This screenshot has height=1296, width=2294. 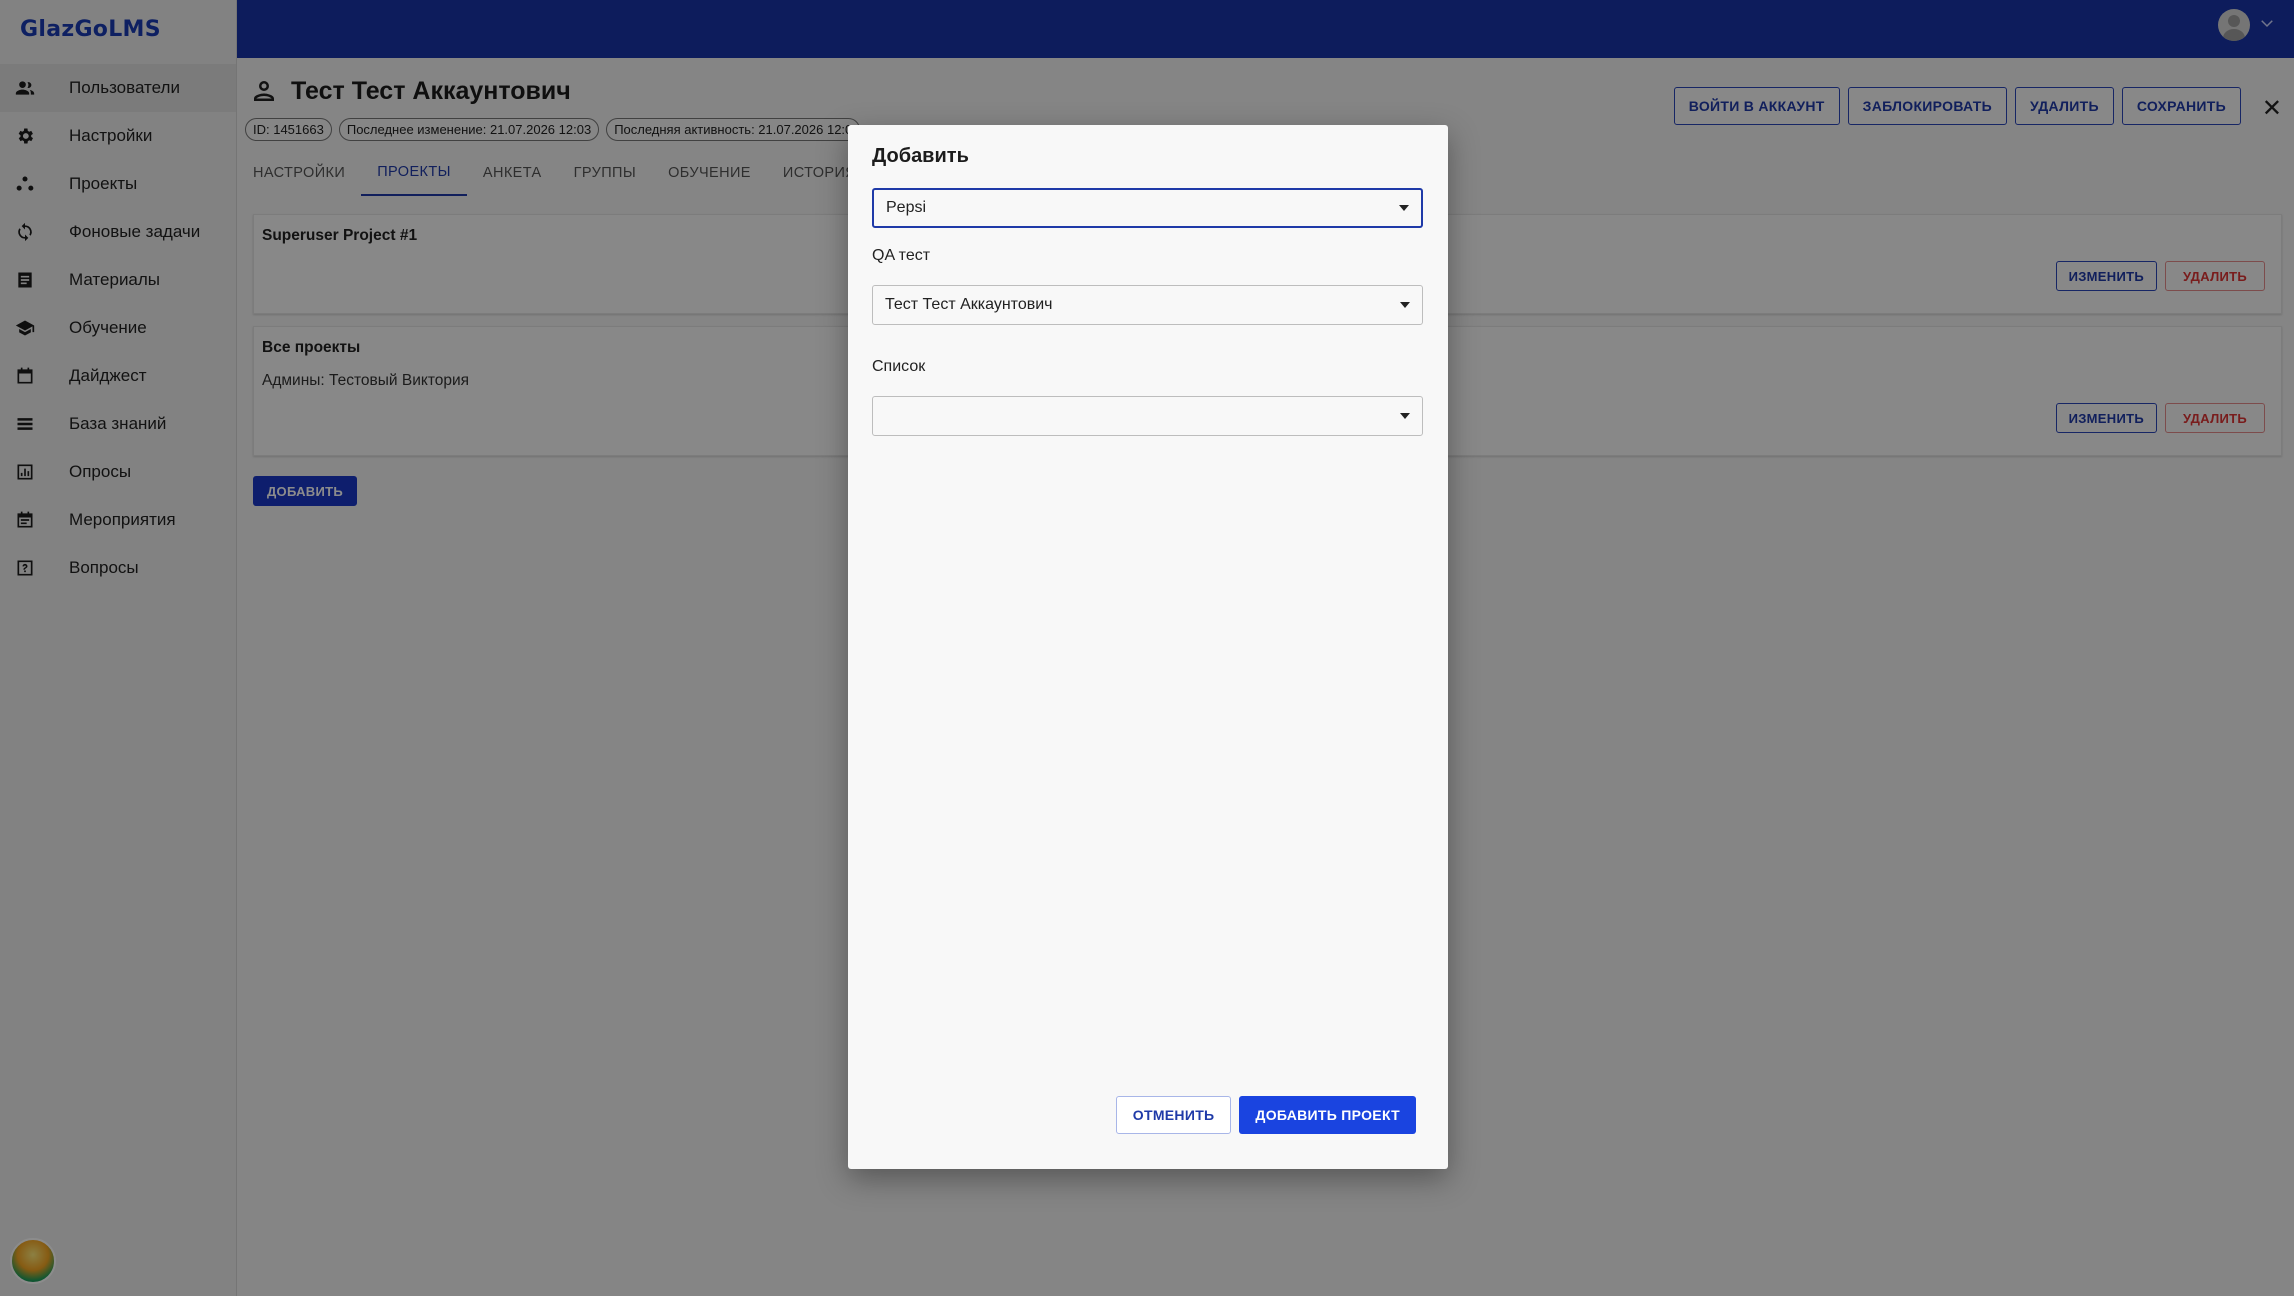 What do you see at coordinates (969, 304) in the screenshot?
I see `qa-select-value: Тест Тест Аккаунтович` at bounding box center [969, 304].